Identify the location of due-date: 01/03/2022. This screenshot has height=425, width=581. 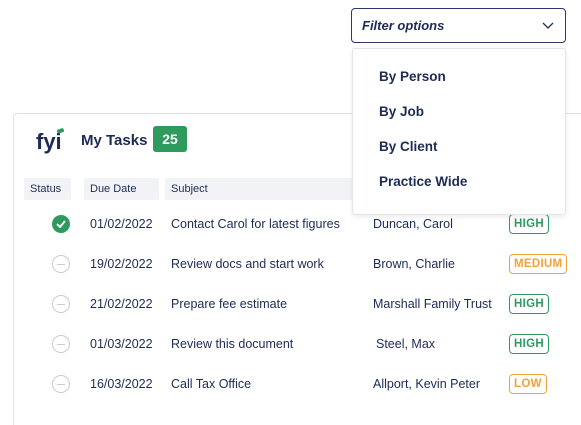
(121, 344).